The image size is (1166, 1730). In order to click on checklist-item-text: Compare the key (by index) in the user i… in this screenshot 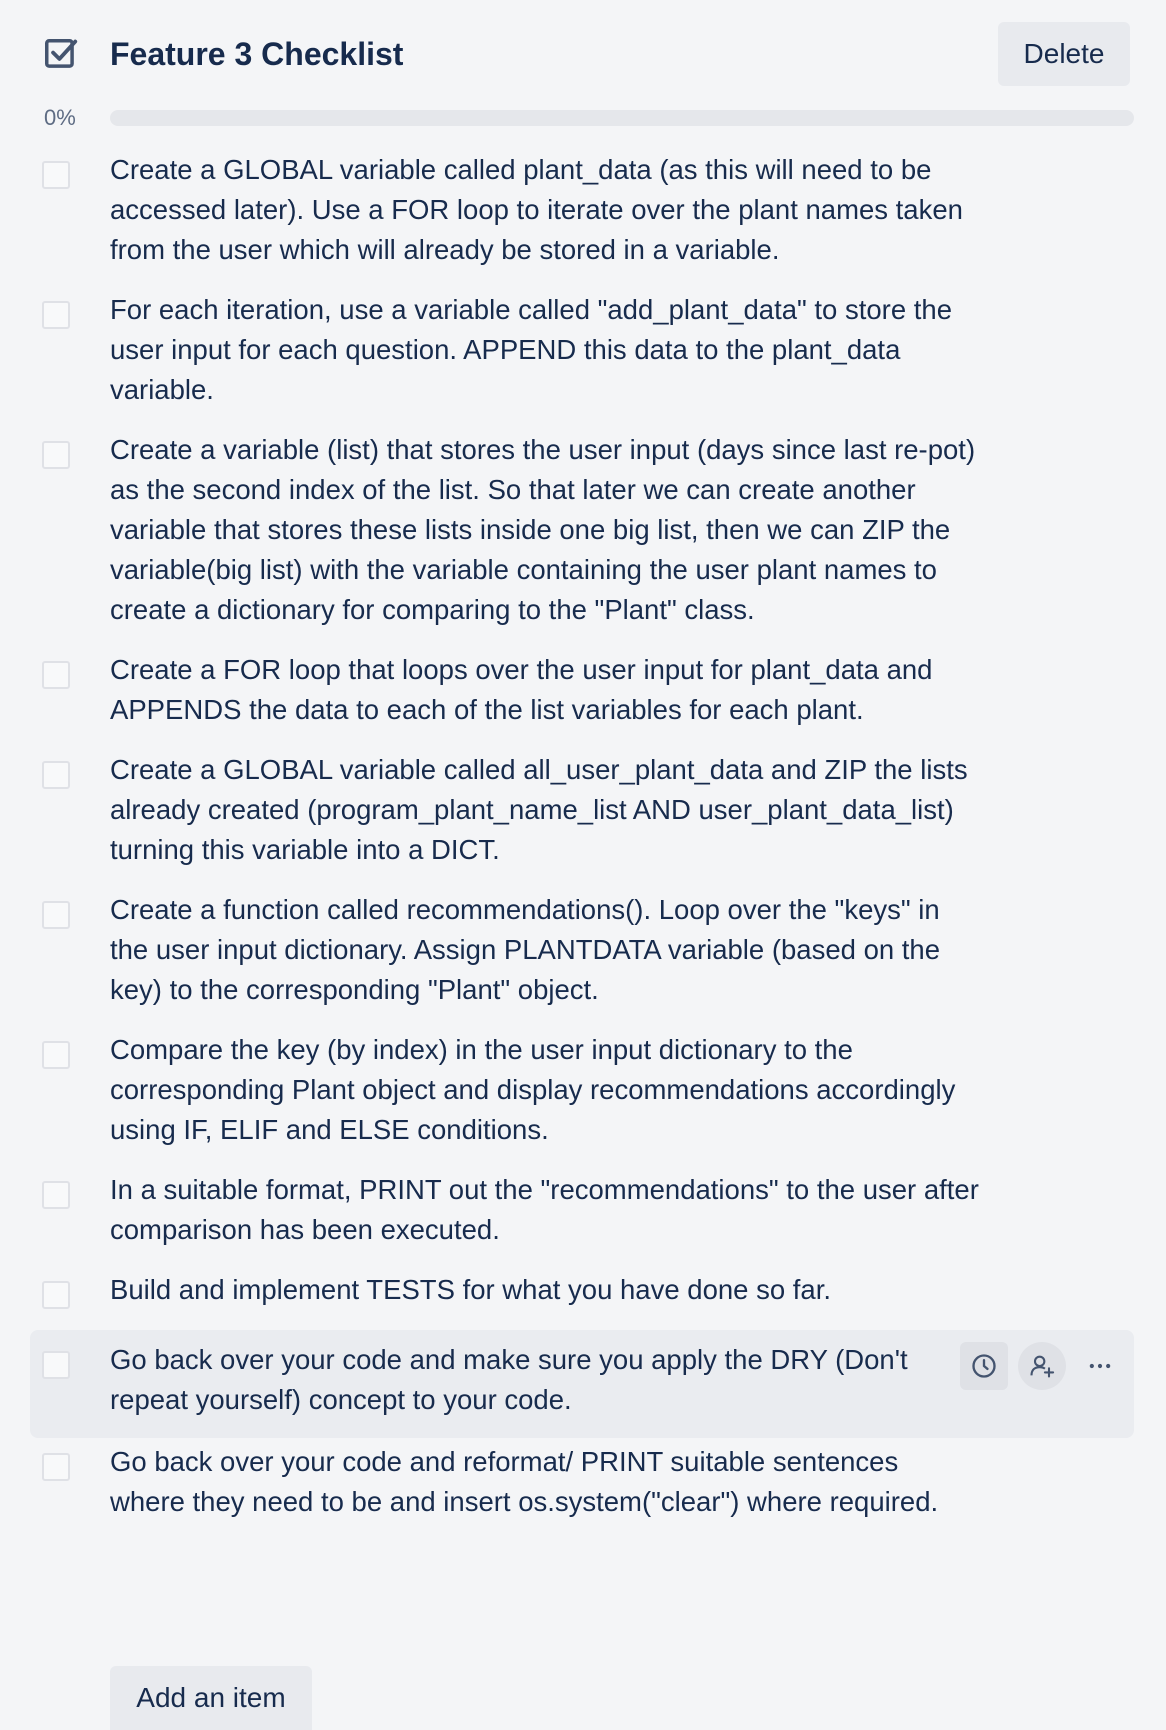, I will do `click(545, 1090)`.